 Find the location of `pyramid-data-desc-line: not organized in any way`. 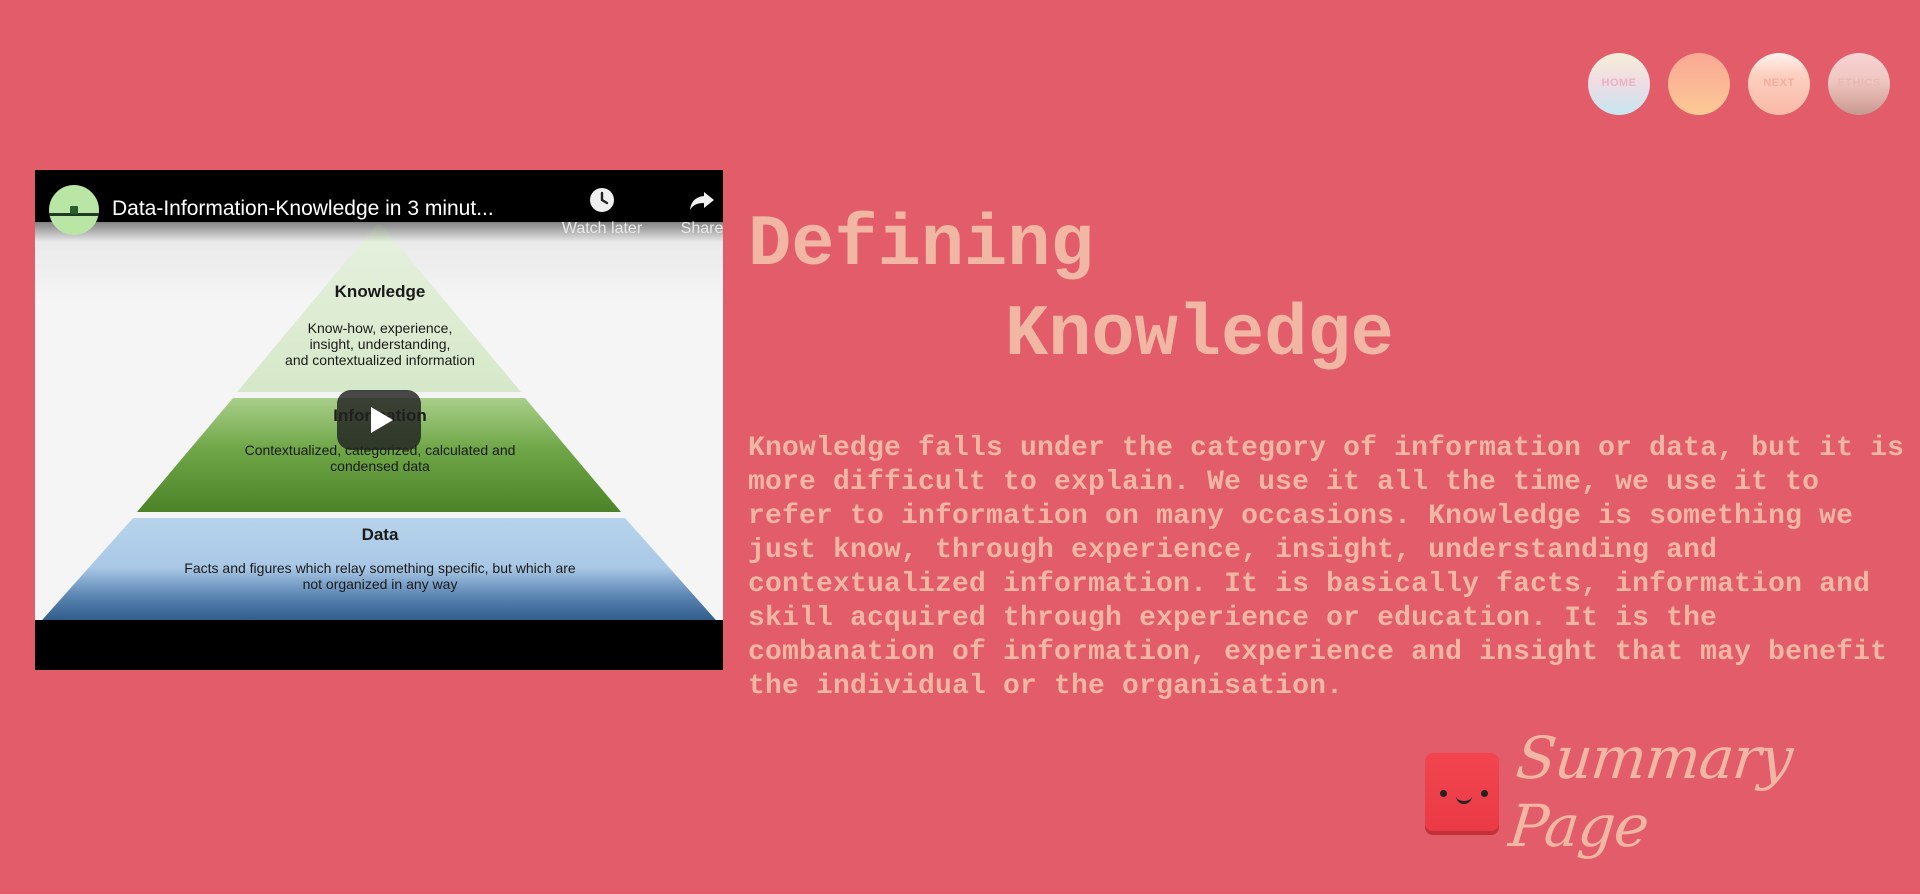

pyramid-data-desc-line: not organized in any way is located at coordinates (380, 584).